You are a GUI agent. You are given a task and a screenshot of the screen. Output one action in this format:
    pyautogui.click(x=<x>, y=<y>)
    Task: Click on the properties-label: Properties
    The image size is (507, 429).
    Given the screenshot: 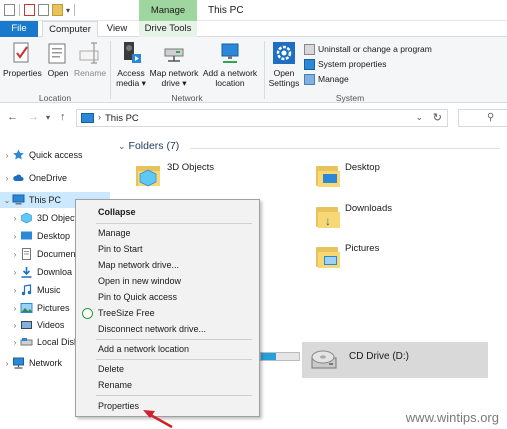 What is the action you would take?
    pyautogui.click(x=22, y=73)
    